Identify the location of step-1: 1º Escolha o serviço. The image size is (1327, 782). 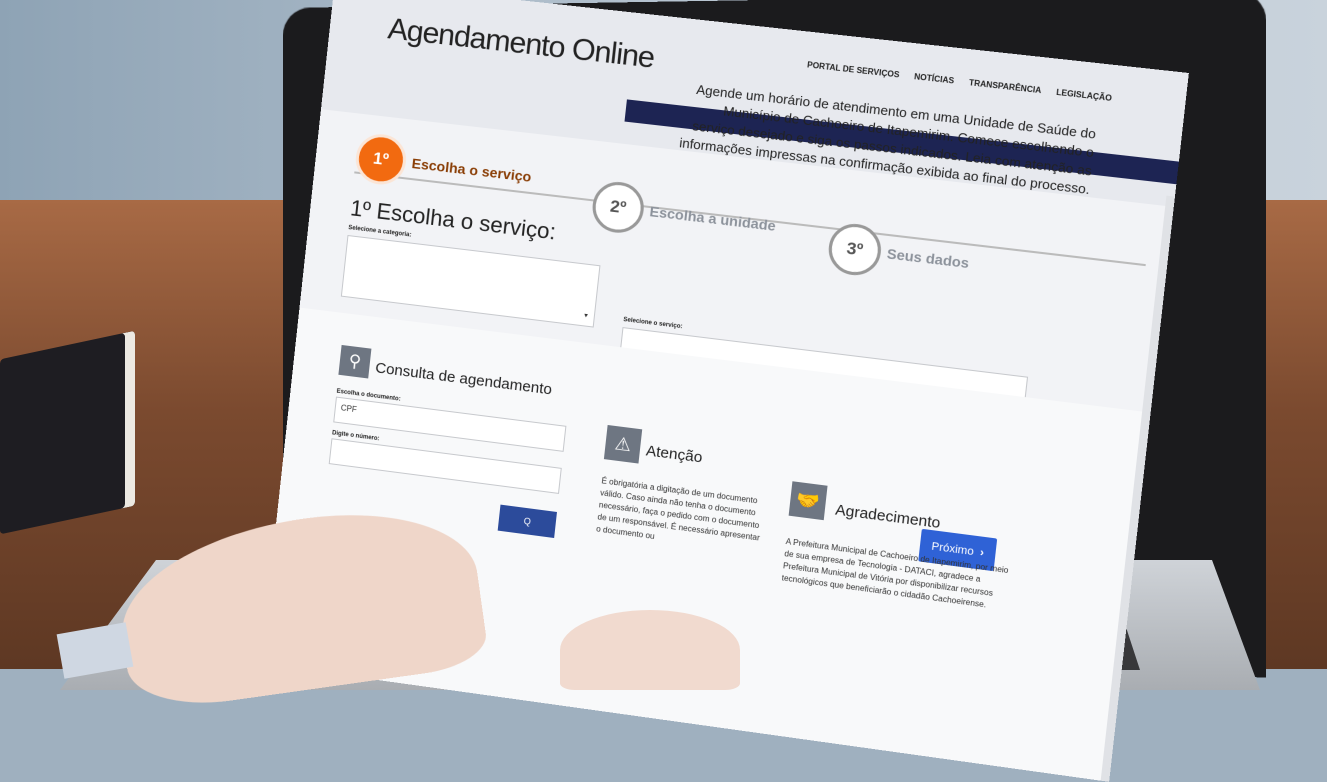
(443, 166).